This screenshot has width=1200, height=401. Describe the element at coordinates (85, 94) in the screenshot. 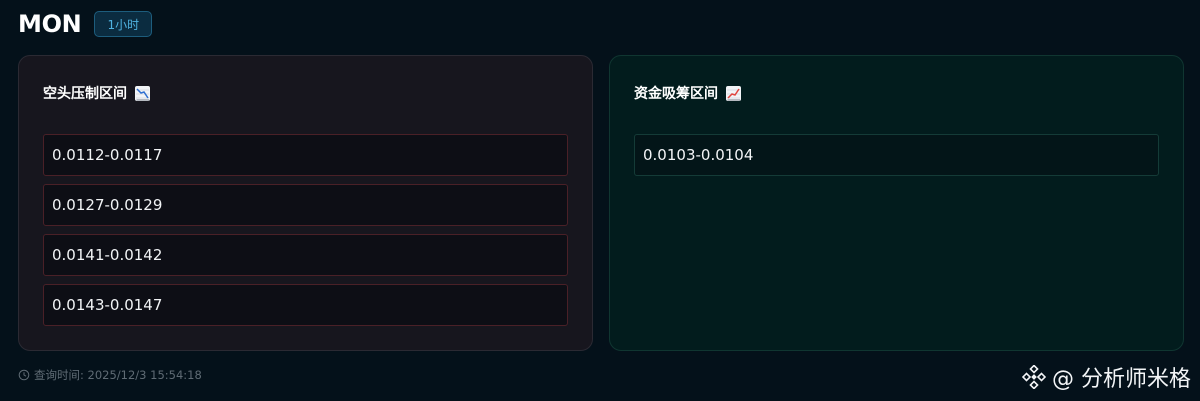

I see `resistance-title-label: 空头压制区间` at that location.